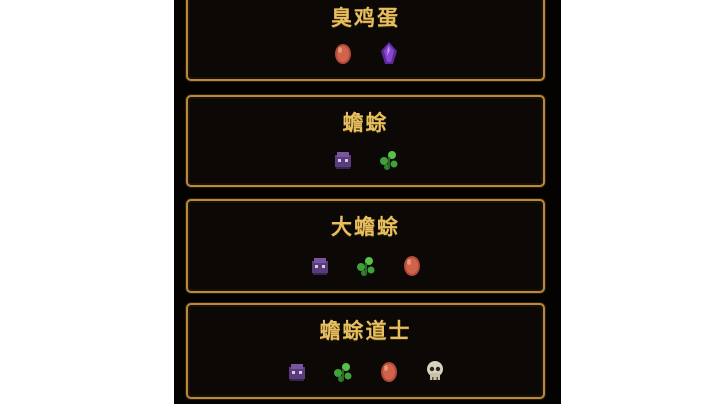 Image resolution: width=720 pixels, height=404 pixels. I want to click on recipe-card-toad-taoist: 蟾蜍道士, so click(365, 351).